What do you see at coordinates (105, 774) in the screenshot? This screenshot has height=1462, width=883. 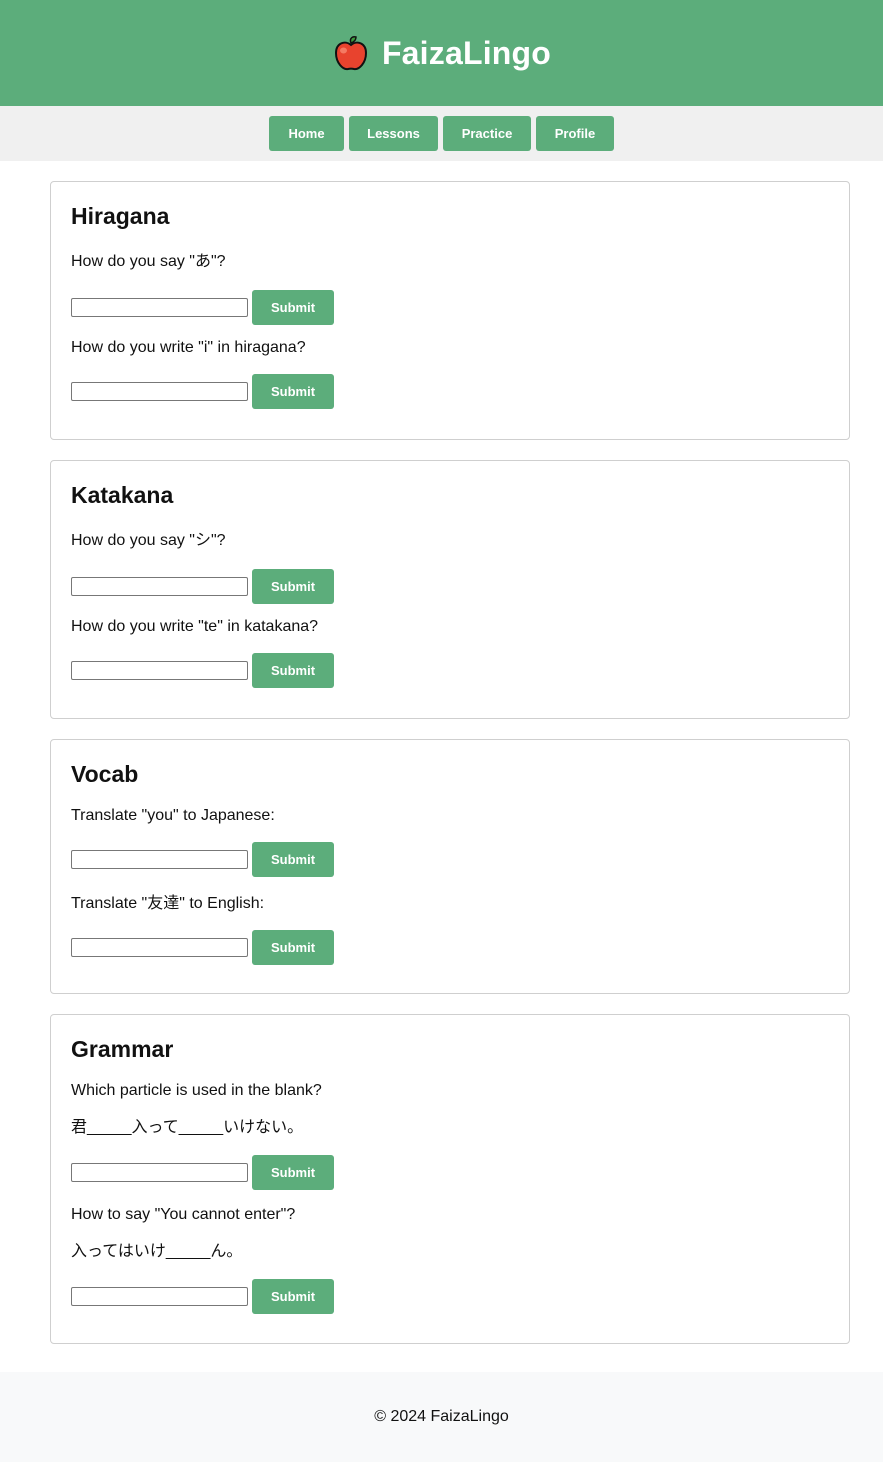 I see `section-title: Vocab` at bounding box center [105, 774].